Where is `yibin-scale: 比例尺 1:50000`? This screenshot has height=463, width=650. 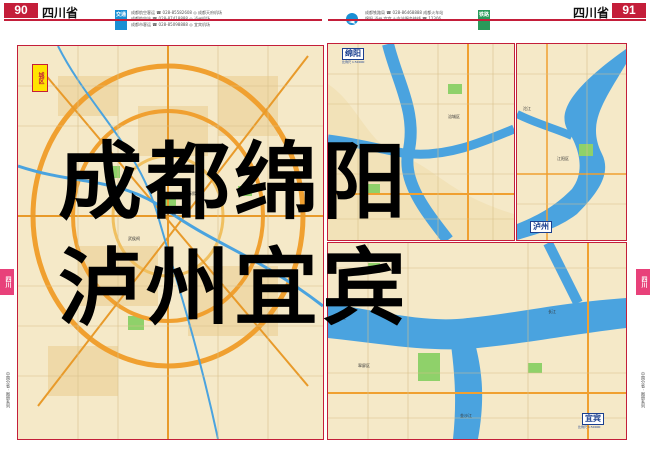
yibin-scale: 比例尺 1:50000 is located at coordinates (589, 427).